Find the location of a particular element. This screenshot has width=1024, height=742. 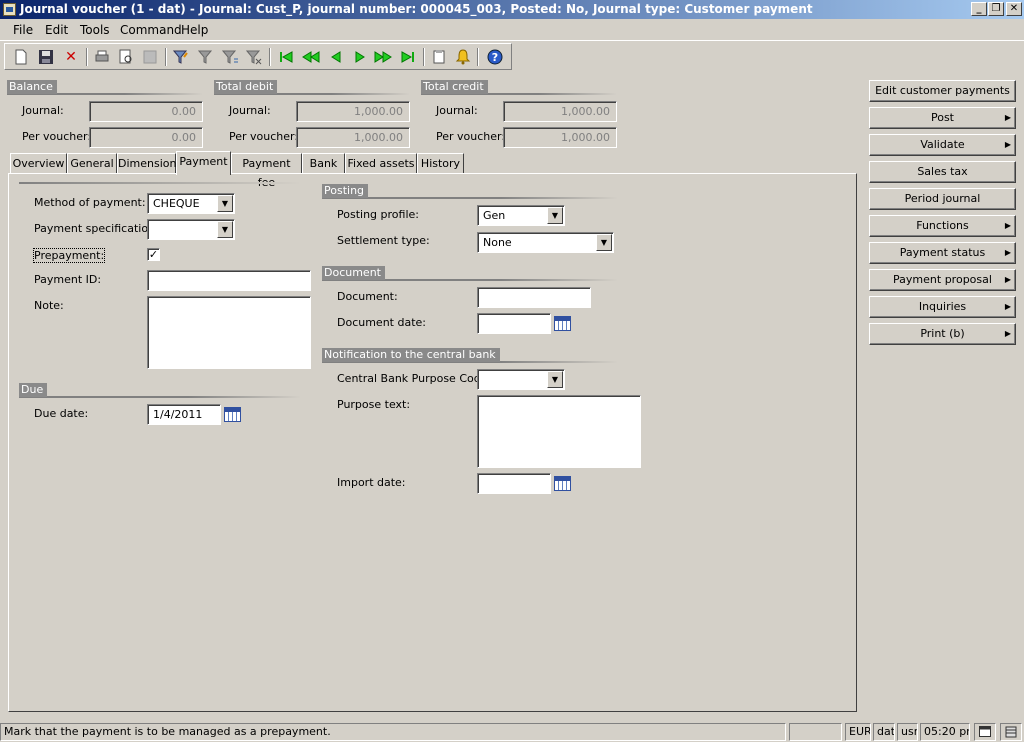

inquiries-button: Inquiries ▶ is located at coordinates (942, 307).